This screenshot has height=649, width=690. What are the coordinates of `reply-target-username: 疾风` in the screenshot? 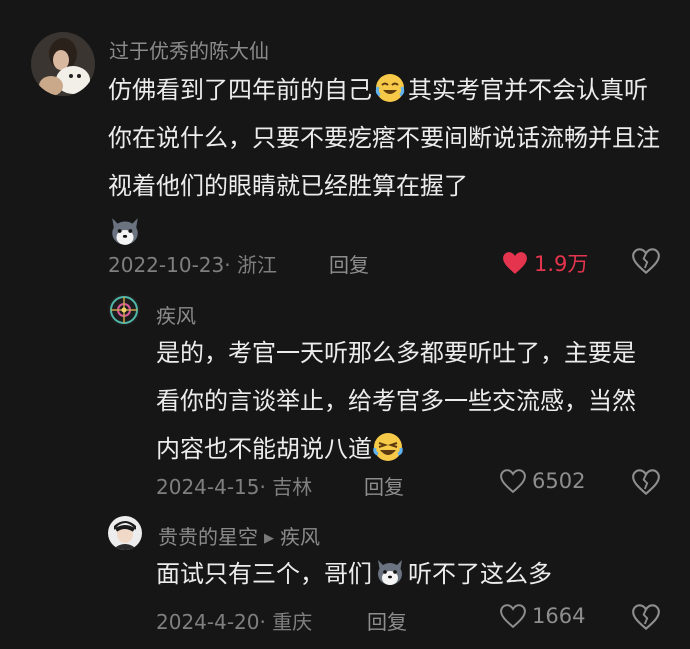 It's located at (300, 537).